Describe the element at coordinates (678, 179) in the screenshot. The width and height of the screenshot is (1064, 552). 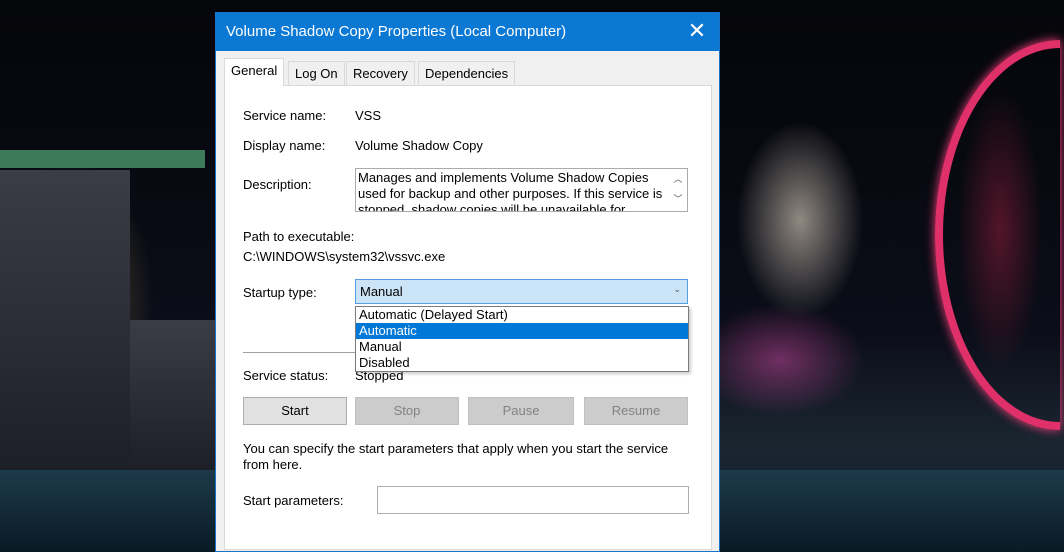
I see `scroll-up-icon: ︿` at that location.